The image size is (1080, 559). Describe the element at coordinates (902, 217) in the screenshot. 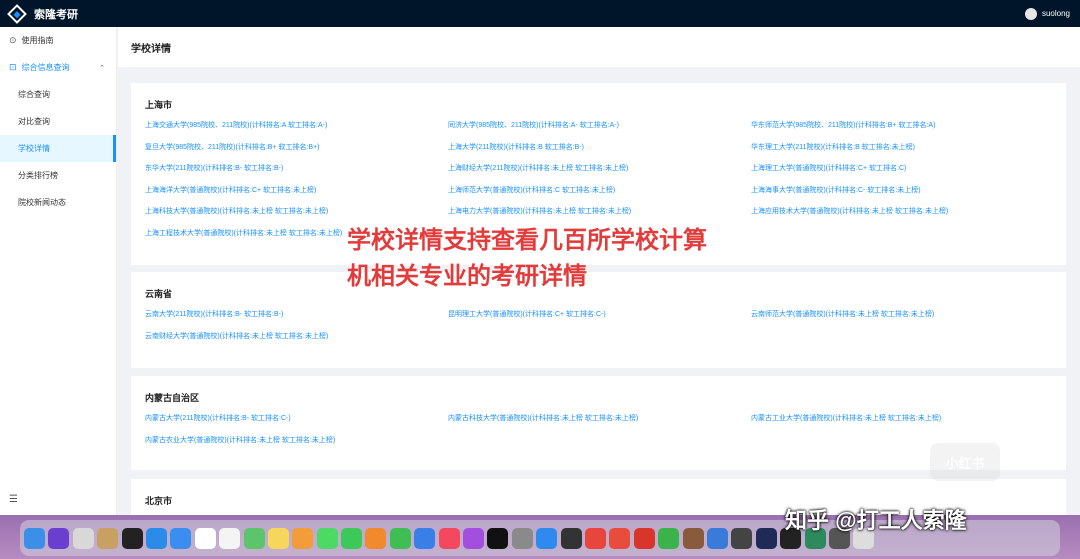

I see `school-link: 上海应用技术大学(普通院校)(计科排名:未上榜 软工排名:未上榜)` at that location.